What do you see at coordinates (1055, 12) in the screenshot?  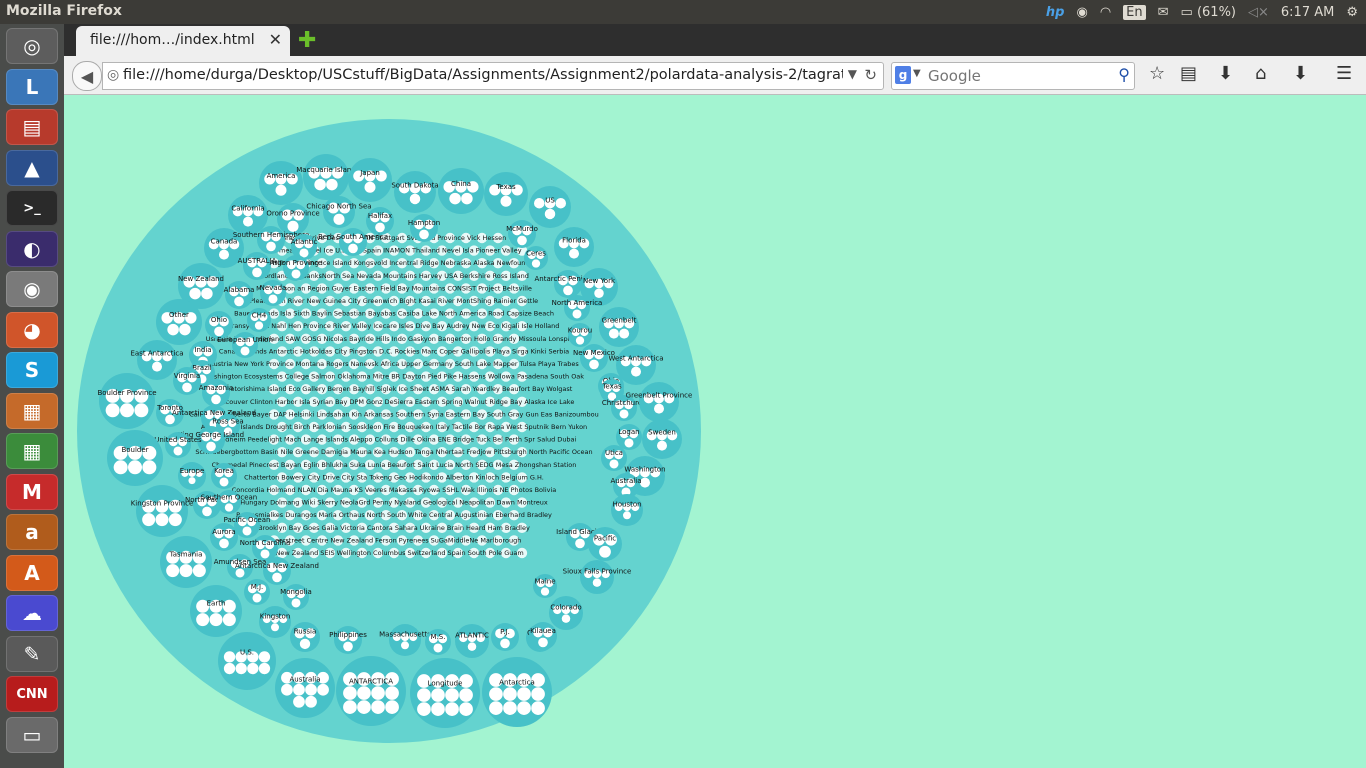 I see `hp-icon: hp` at bounding box center [1055, 12].